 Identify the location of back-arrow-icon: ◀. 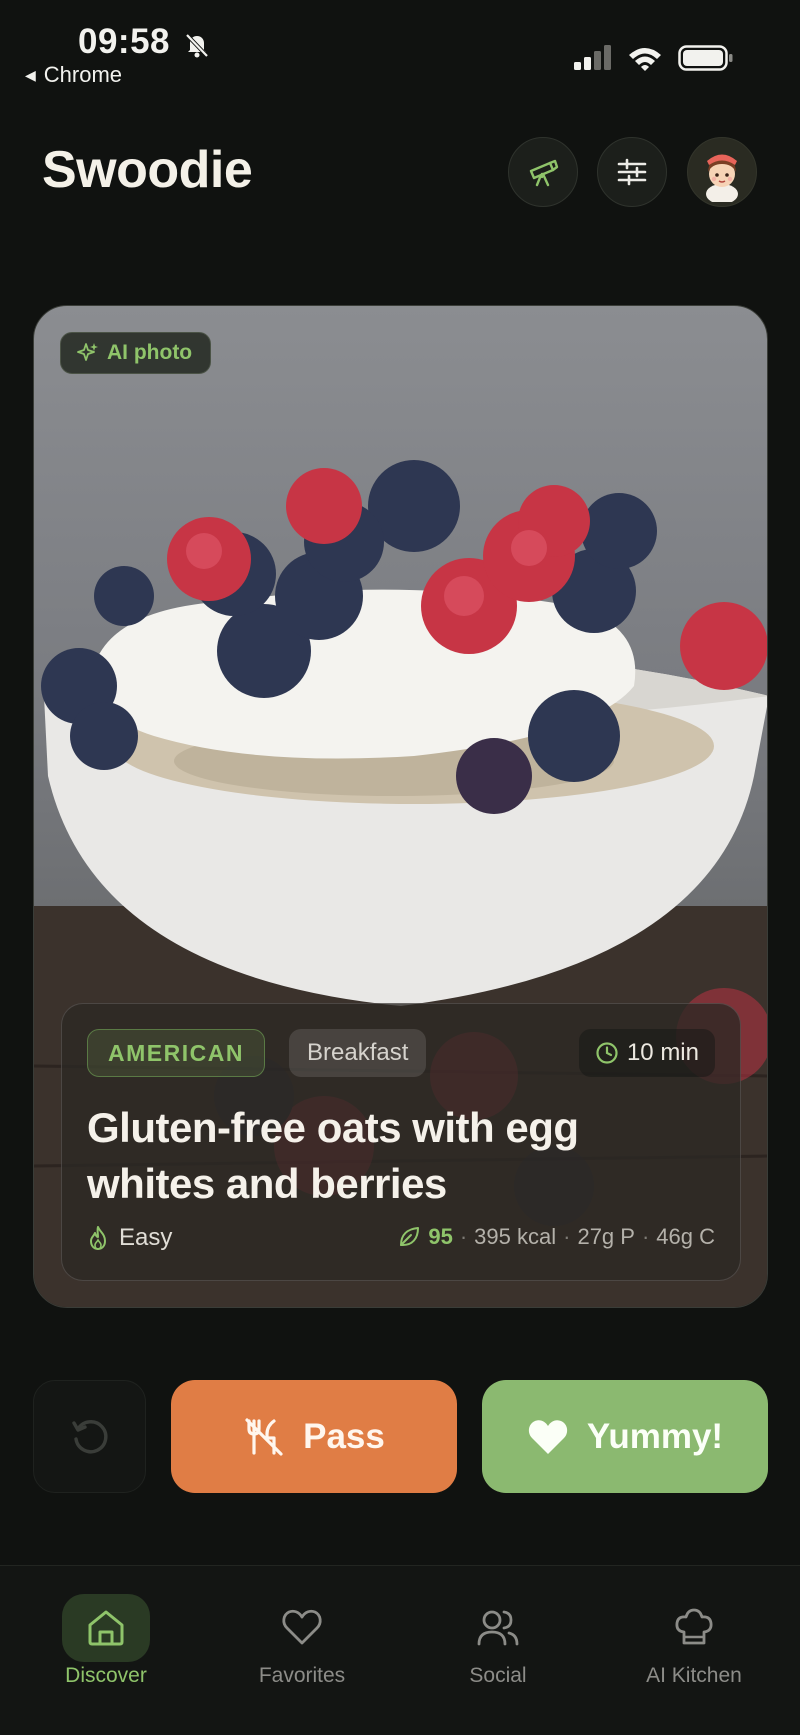
(30, 74).